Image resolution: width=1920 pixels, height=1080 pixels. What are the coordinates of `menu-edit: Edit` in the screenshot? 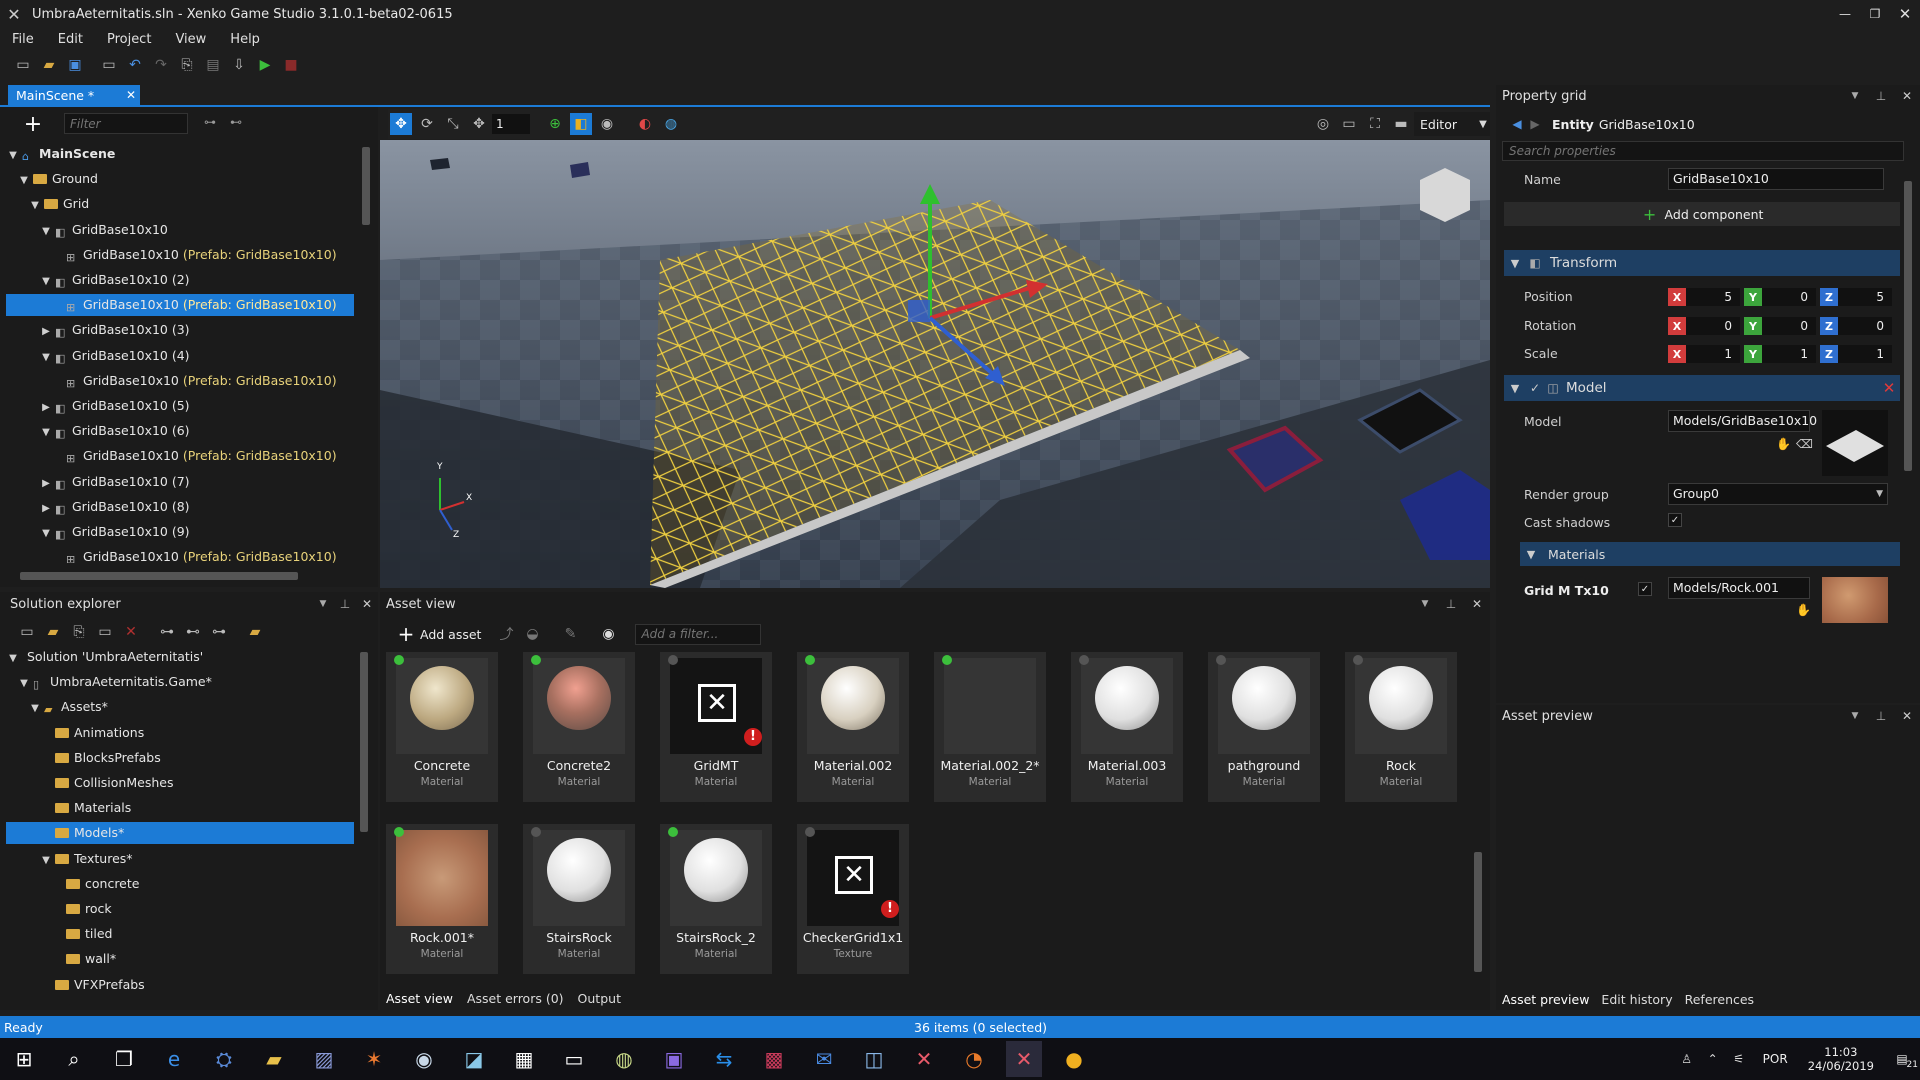 It's located at (70, 39).